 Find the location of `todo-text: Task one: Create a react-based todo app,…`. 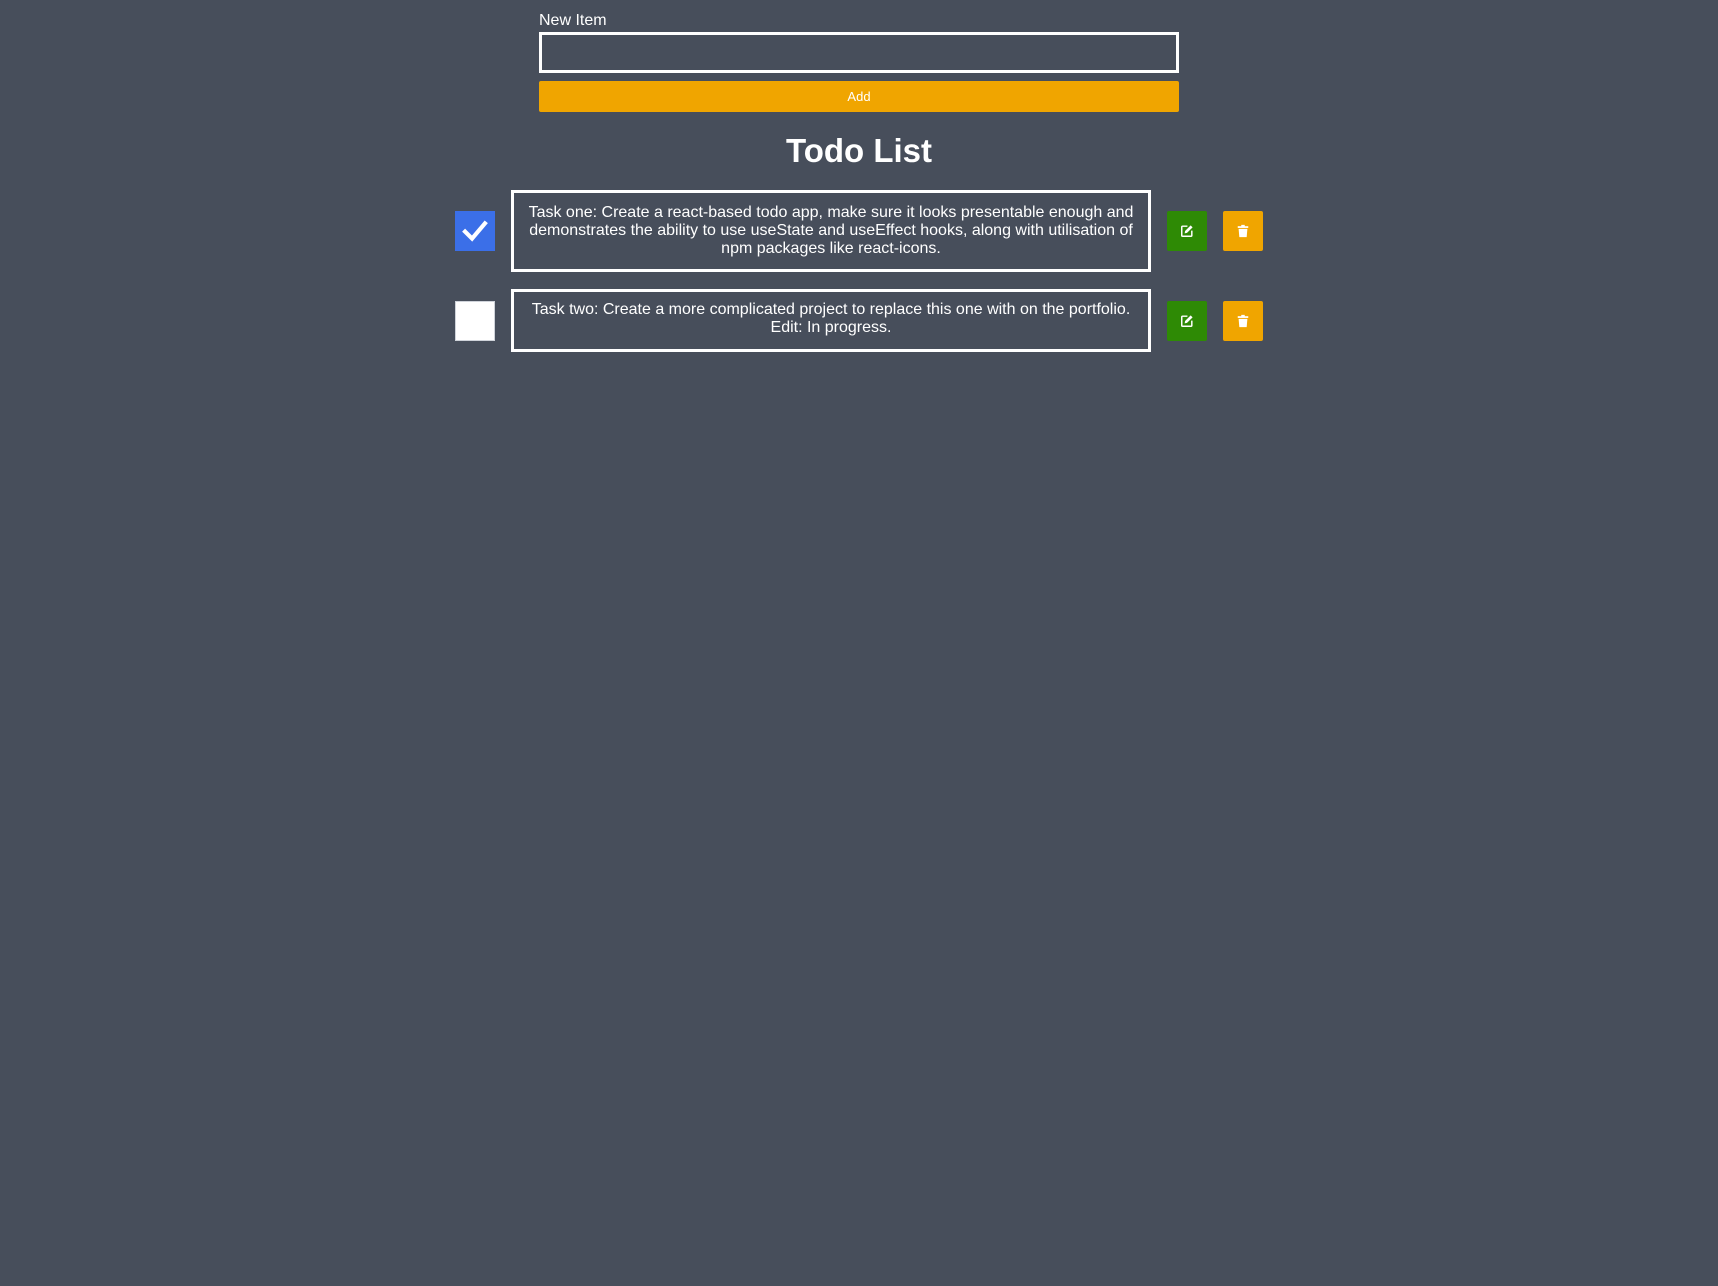

todo-text: Task one: Create a react-based todo app,… is located at coordinates (831, 231).